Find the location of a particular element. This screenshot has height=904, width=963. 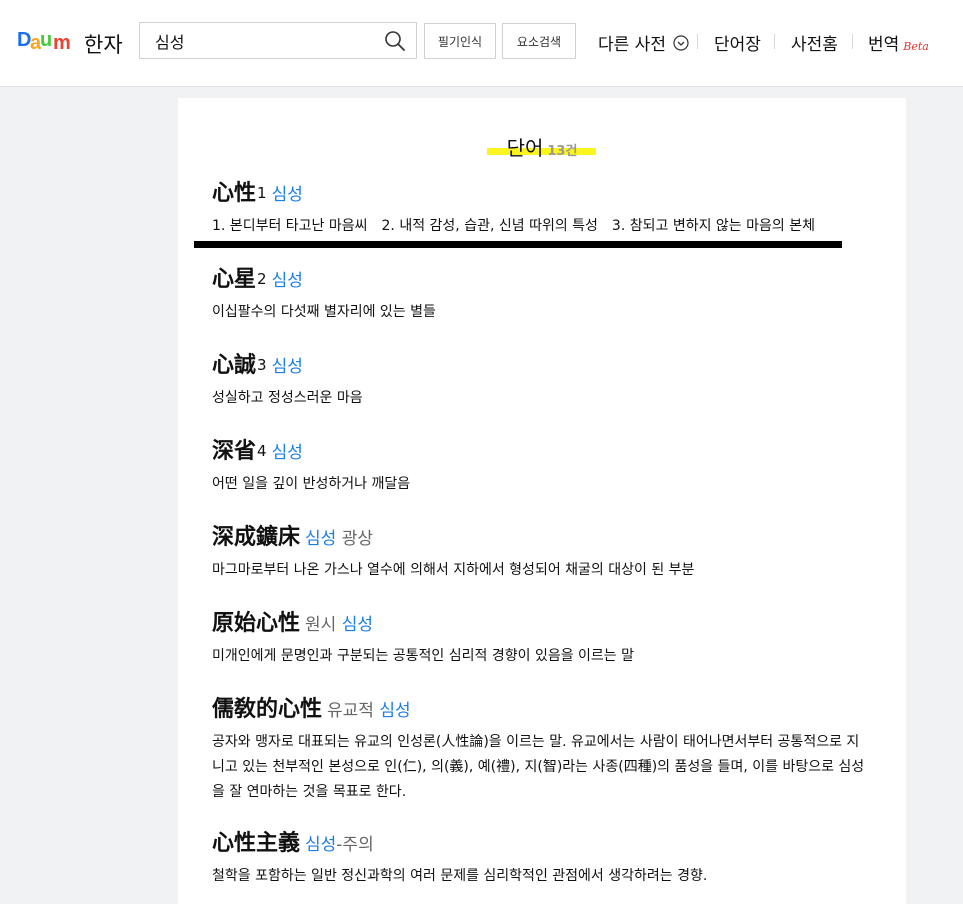

search-icon is located at coordinates (395, 41).